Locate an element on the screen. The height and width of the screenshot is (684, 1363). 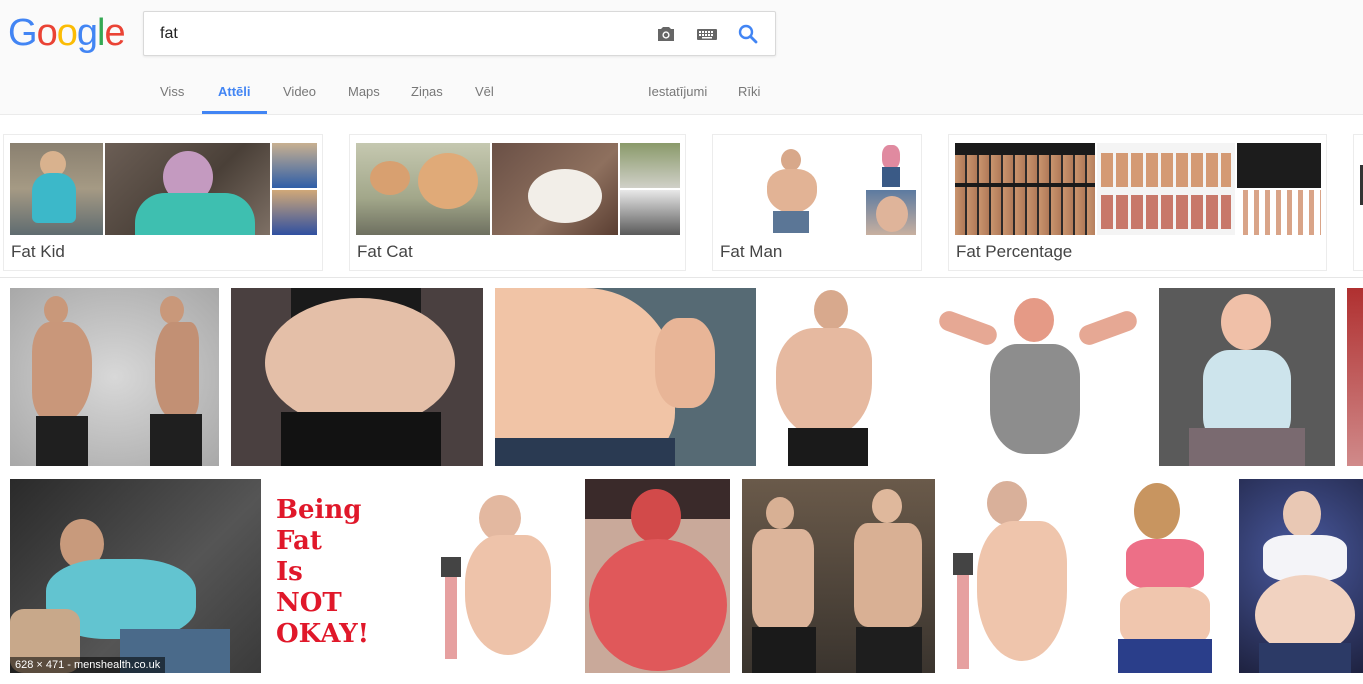
being-line: Being is located at coordinates (319, 510).